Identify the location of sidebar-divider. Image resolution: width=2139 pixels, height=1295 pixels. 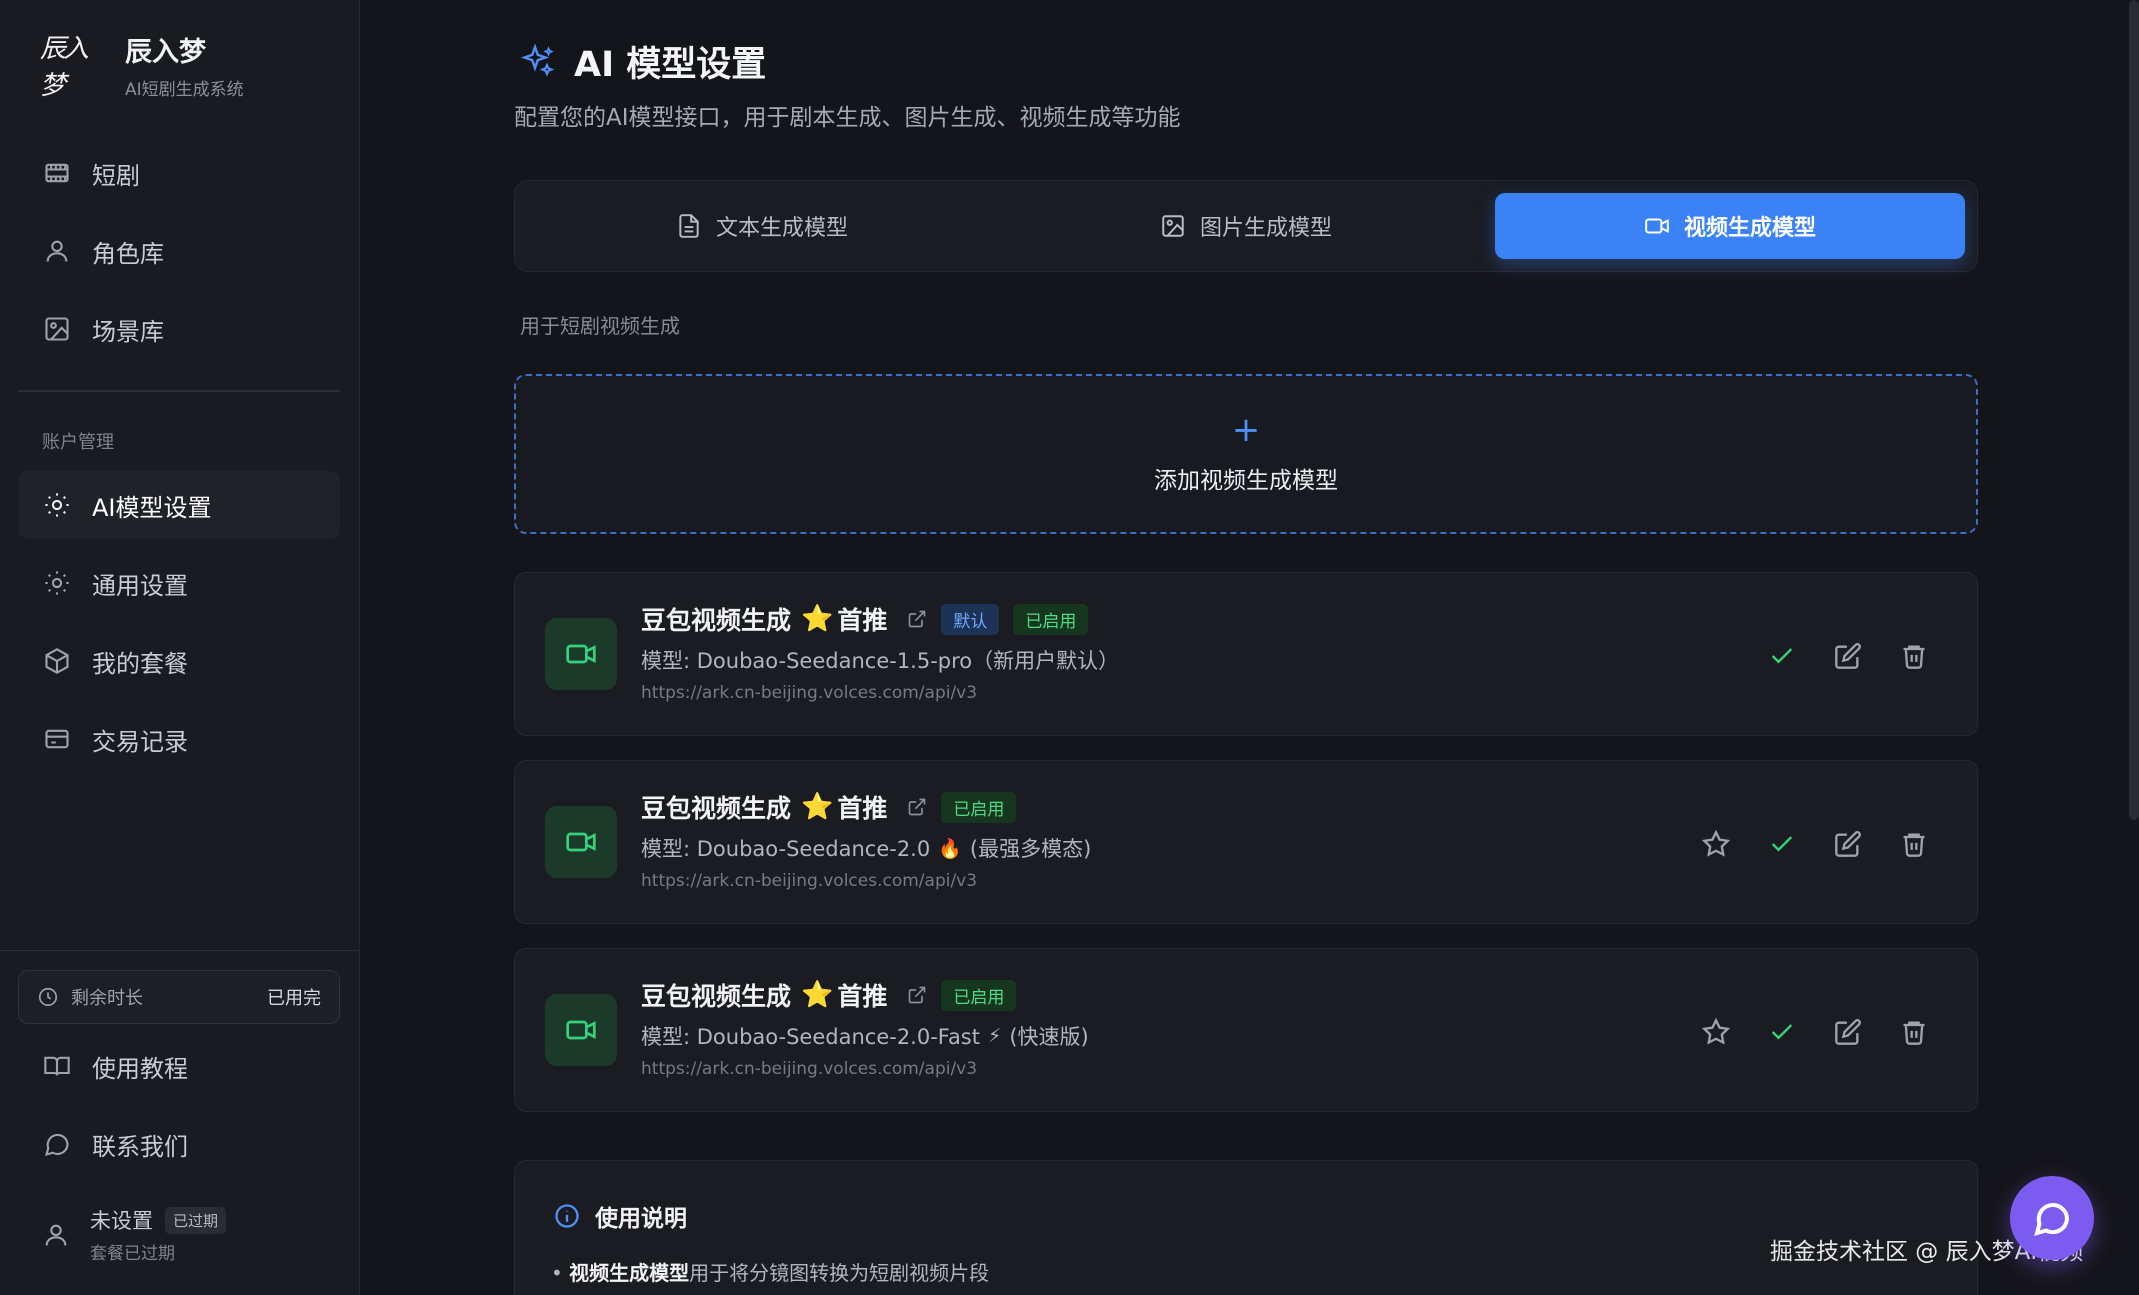
(179, 391).